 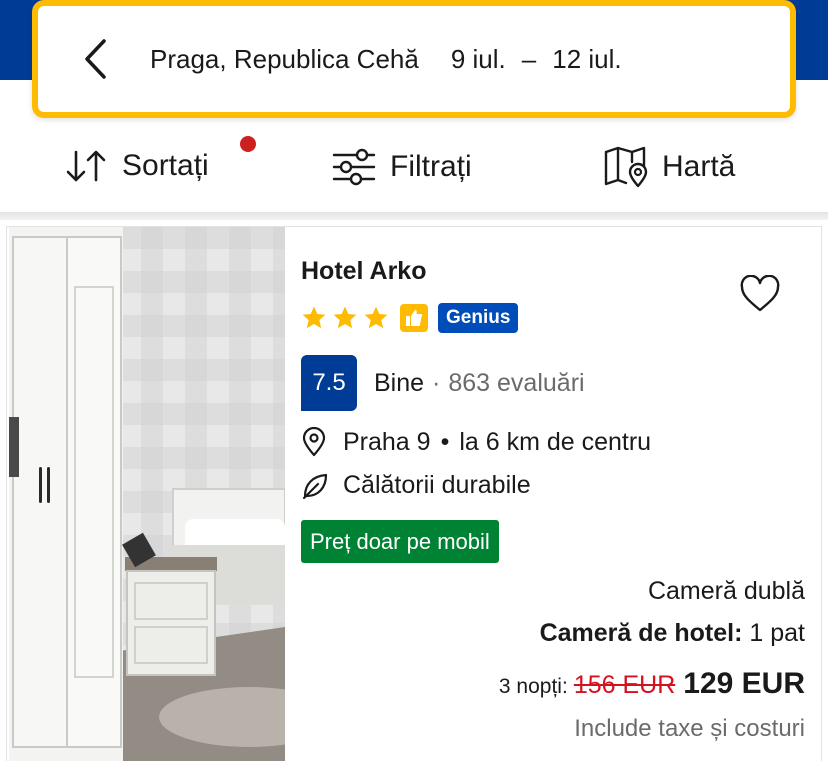 What do you see at coordinates (699, 166) in the screenshot?
I see `map-label: Hartă` at bounding box center [699, 166].